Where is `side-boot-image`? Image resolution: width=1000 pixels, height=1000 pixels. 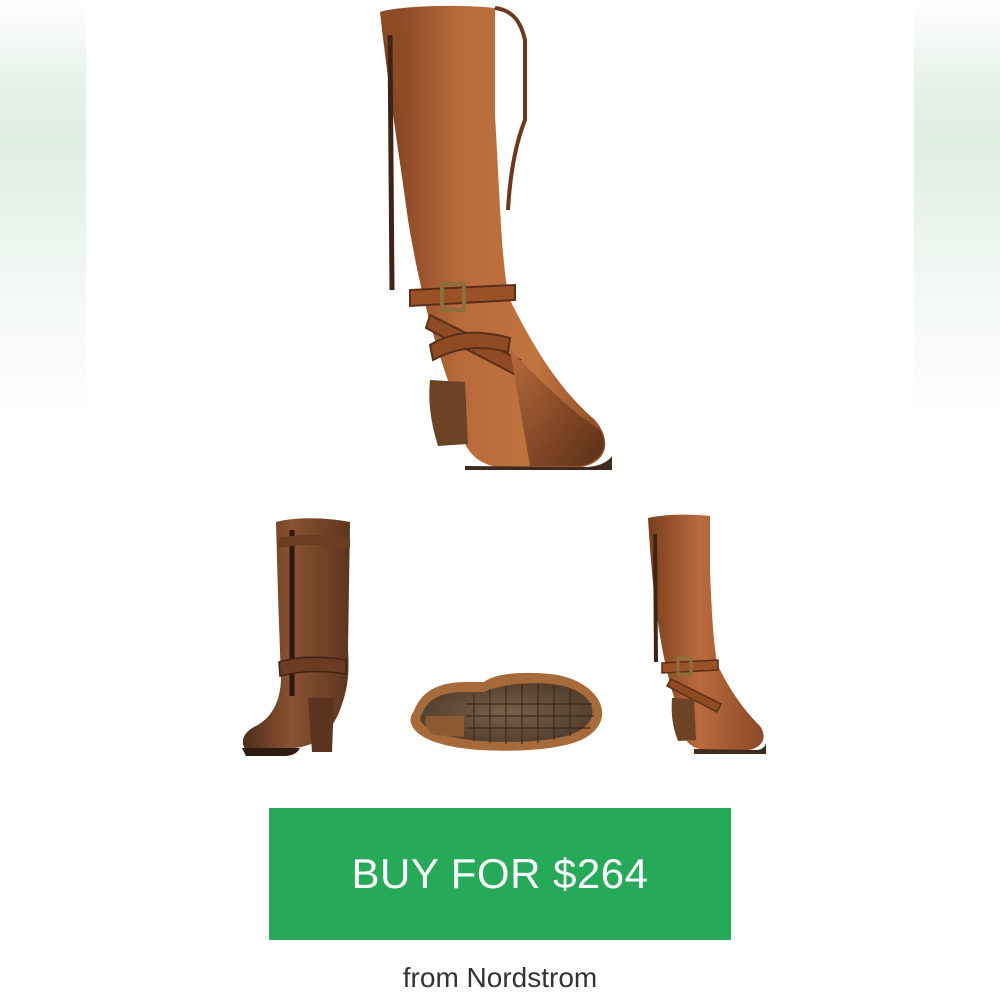 side-boot-image is located at coordinates (701, 635).